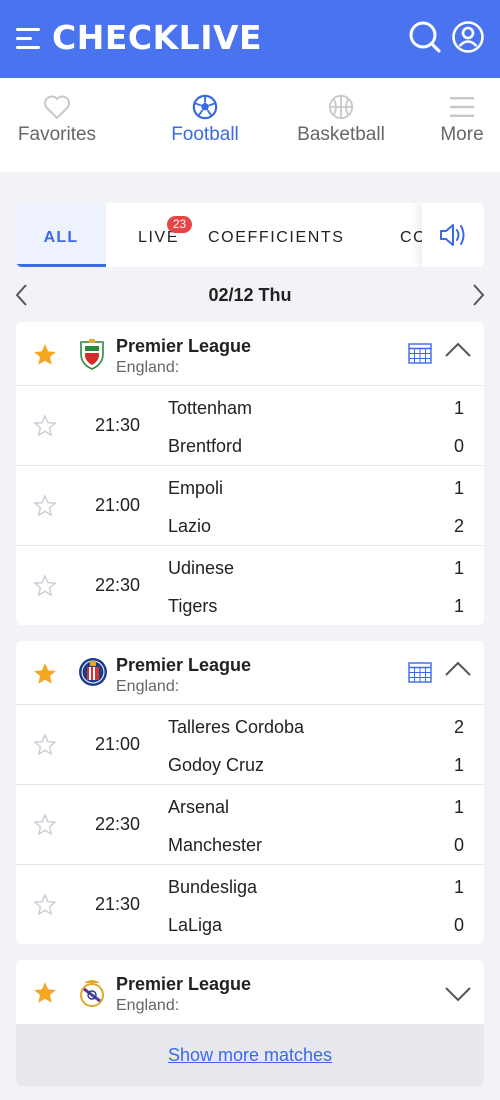  What do you see at coordinates (195, 925) in the screenshot?
I see `away-team: LaLiga` at bounding box center [195, 925].